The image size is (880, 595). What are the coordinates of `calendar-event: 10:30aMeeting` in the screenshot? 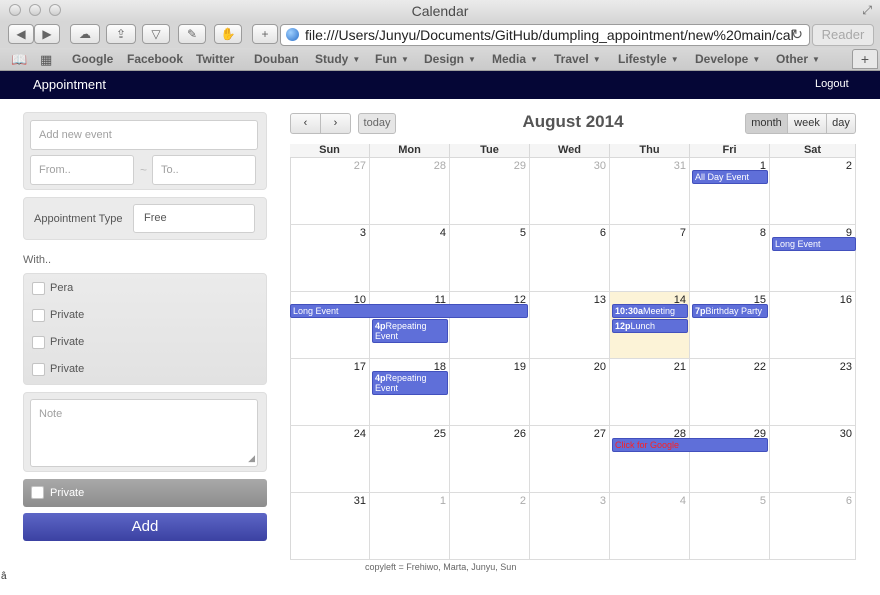 It's located at (650, 311).